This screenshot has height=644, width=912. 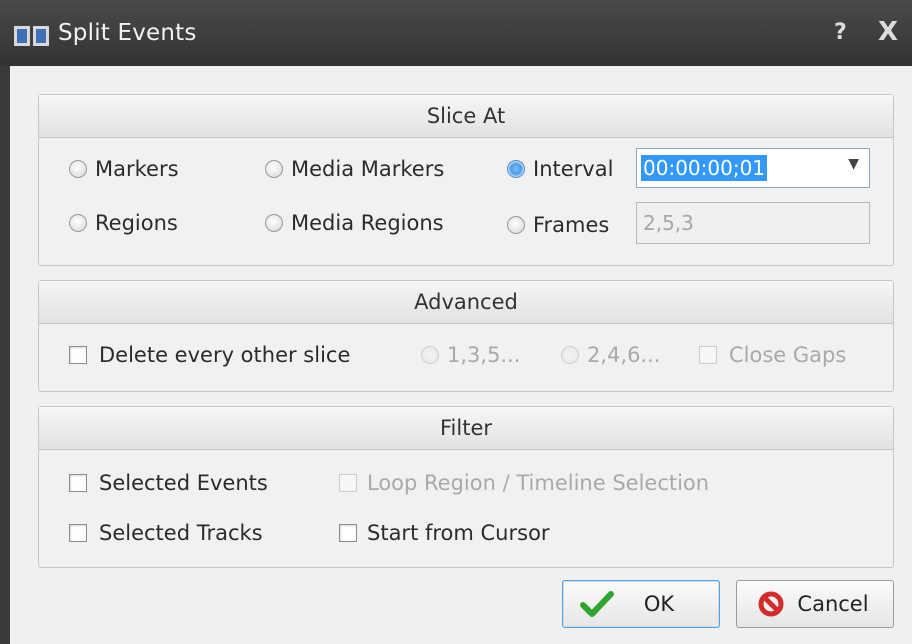 What do you see at coordinates (127, 33) in the screenshot?
I see `window-title: Split Events` at bounding box center [127, 33].